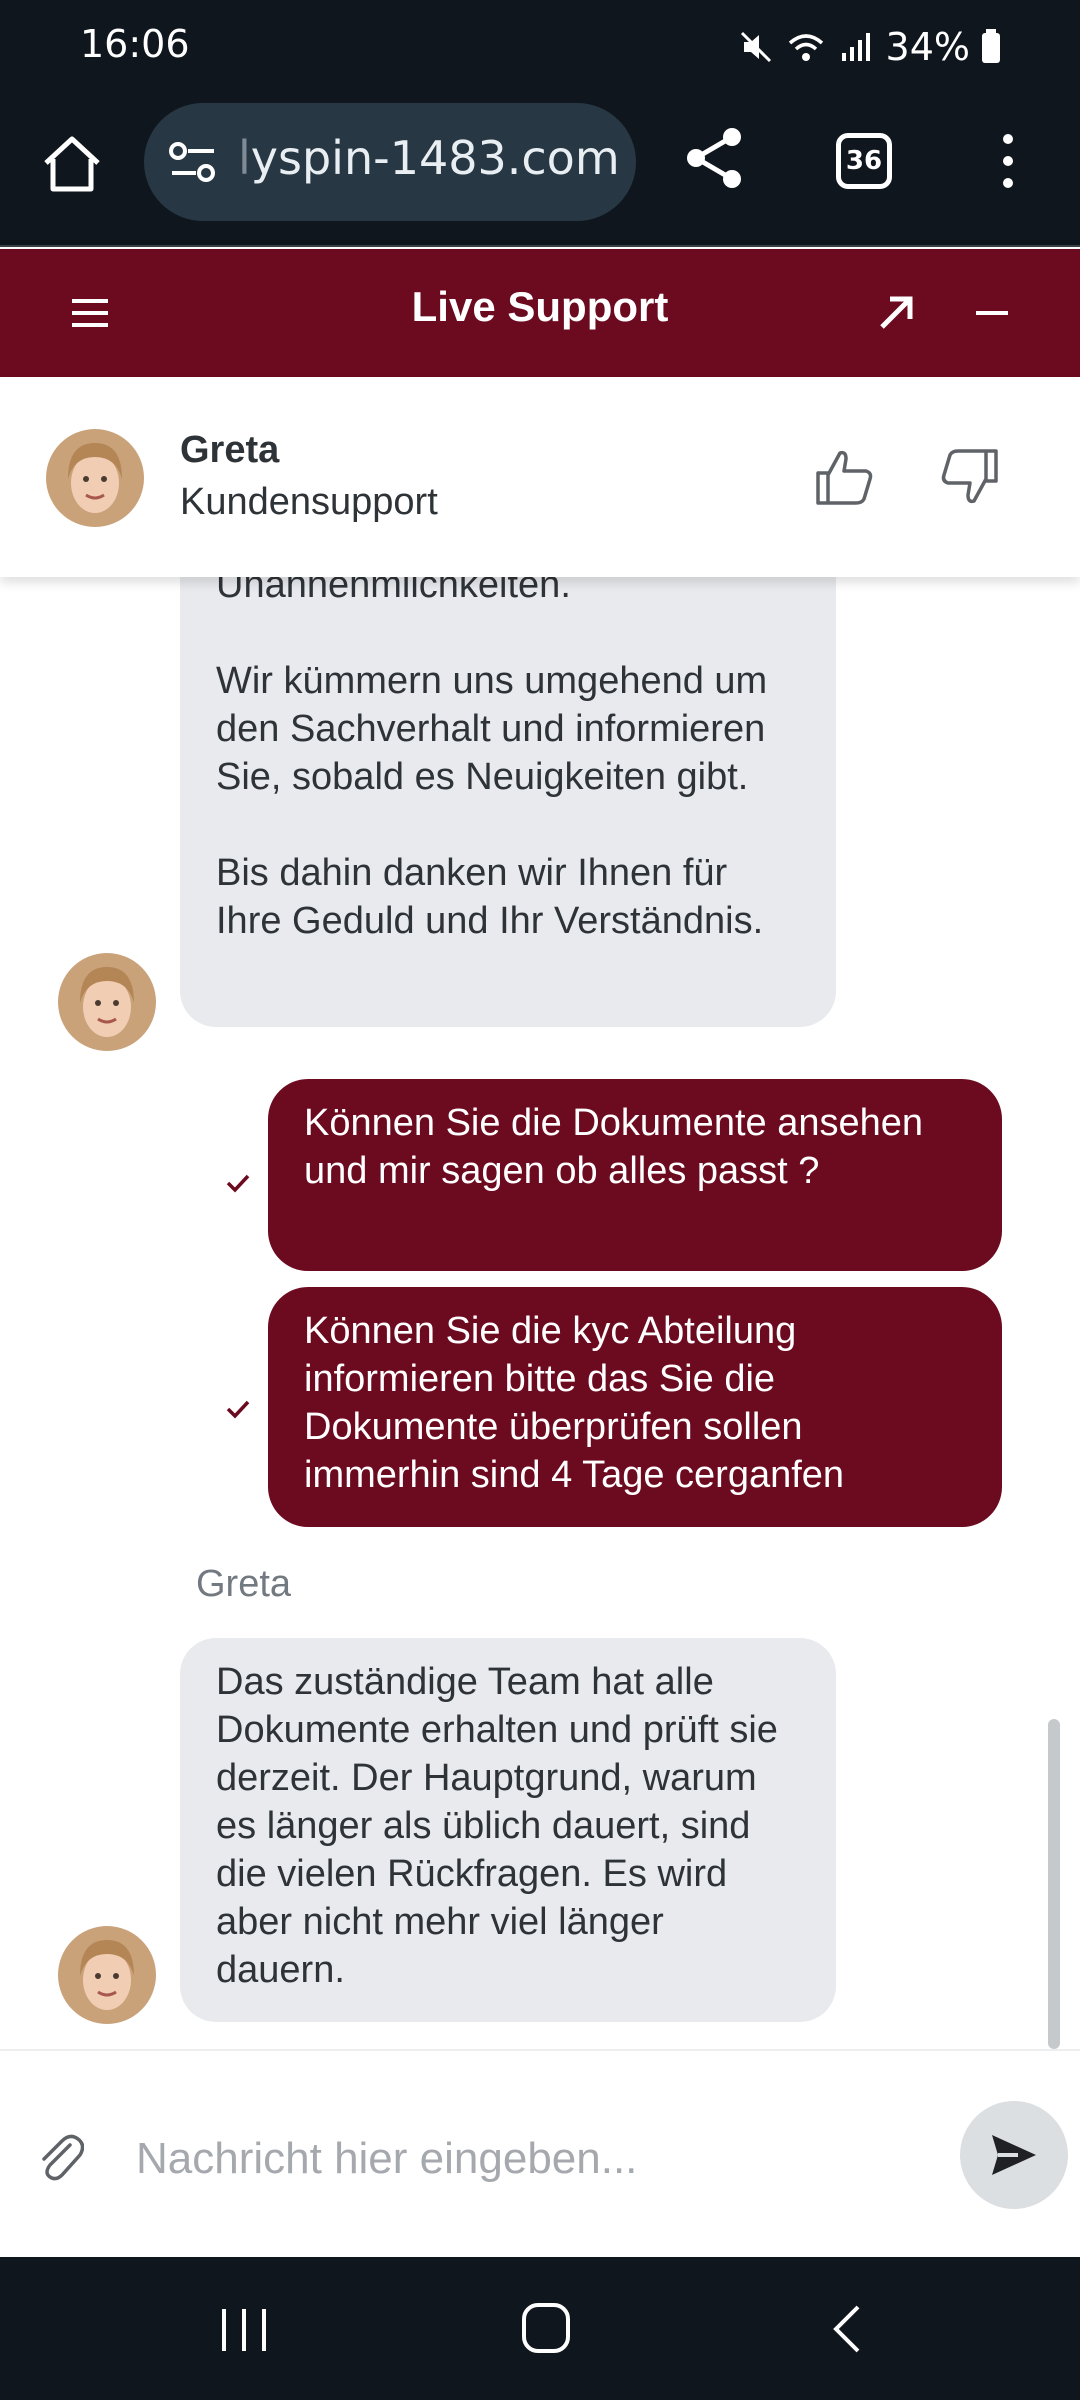 This screenshot has width=1080, height=2400. What do you see at coordinates (435, 158) in the screenshot?
I see `url-host: yspin-1483.com` at bounding box center [435, 158].